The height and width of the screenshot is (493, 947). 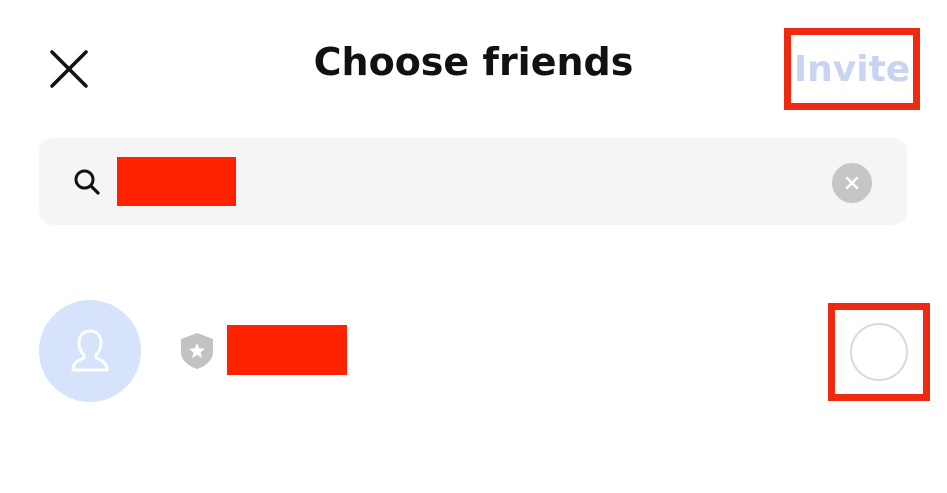 I want to click on search-input, so click(x=176, y=181).